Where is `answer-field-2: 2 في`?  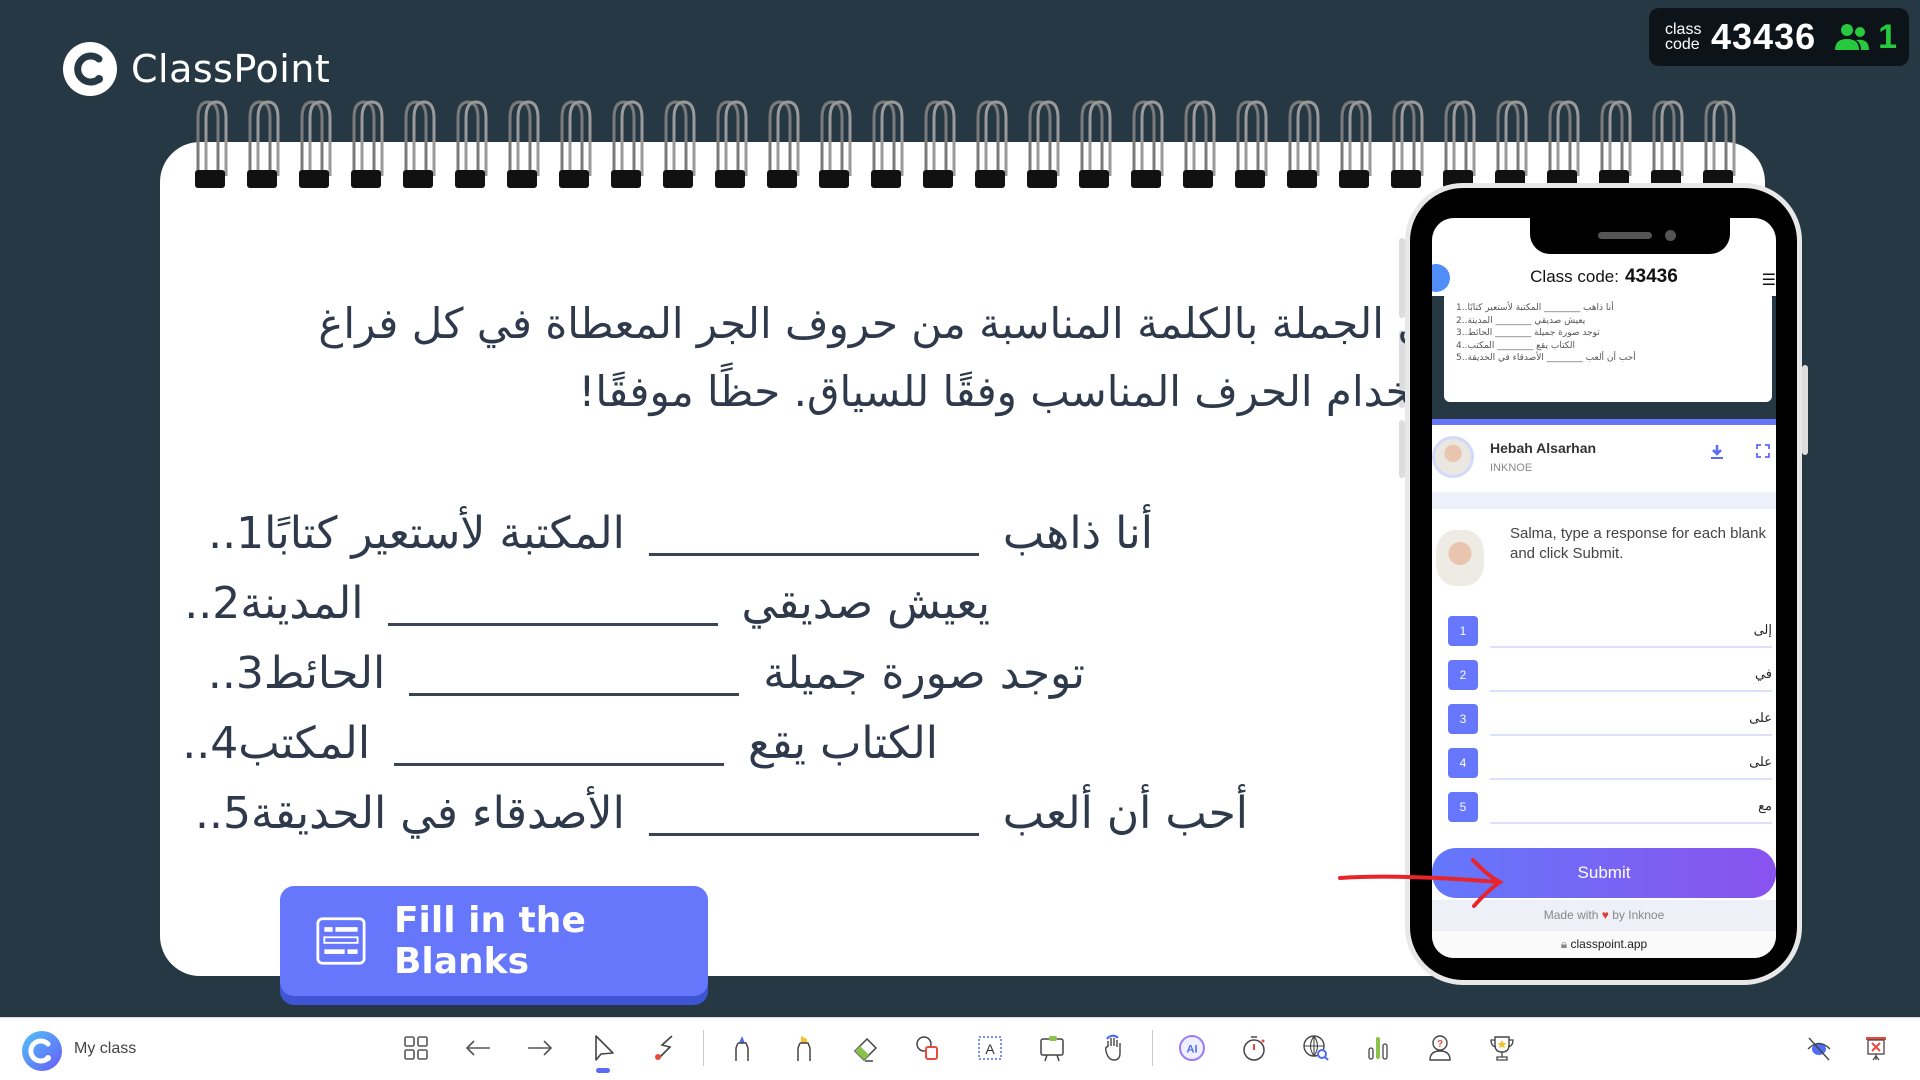
answer-field-2: 2 في is located at coordinates (1610, 677).